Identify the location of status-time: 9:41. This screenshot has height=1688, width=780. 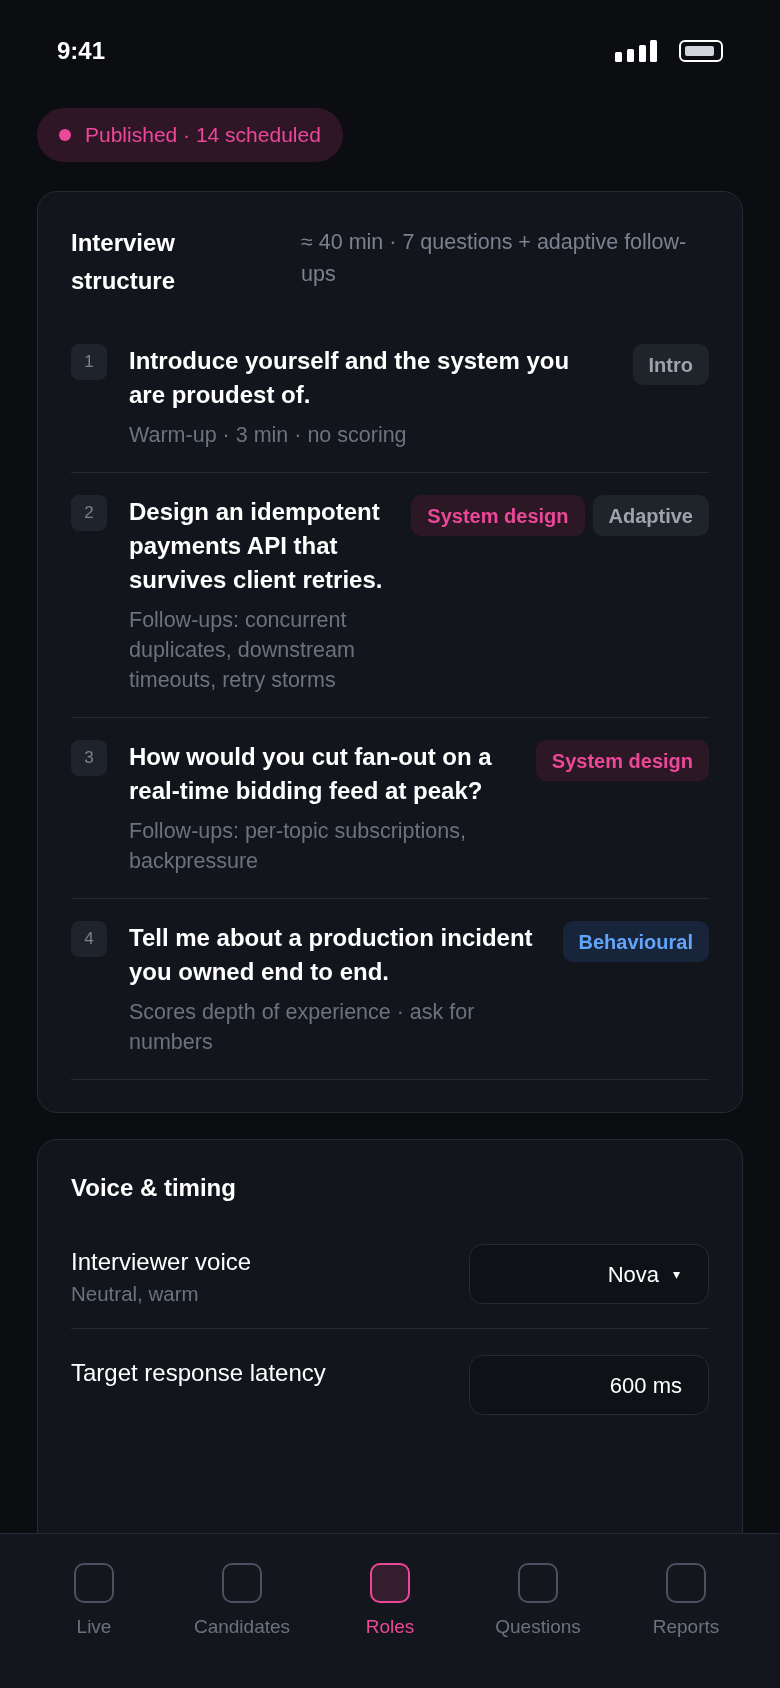
(81, 51).